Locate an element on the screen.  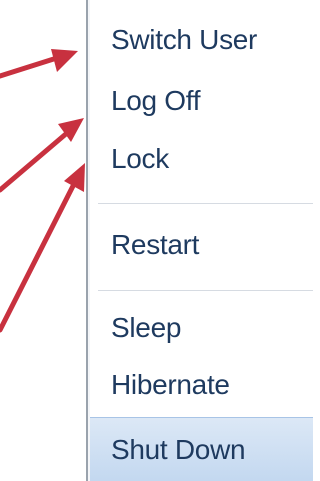
arrow-to-lock is located at coordinates (42, 248).